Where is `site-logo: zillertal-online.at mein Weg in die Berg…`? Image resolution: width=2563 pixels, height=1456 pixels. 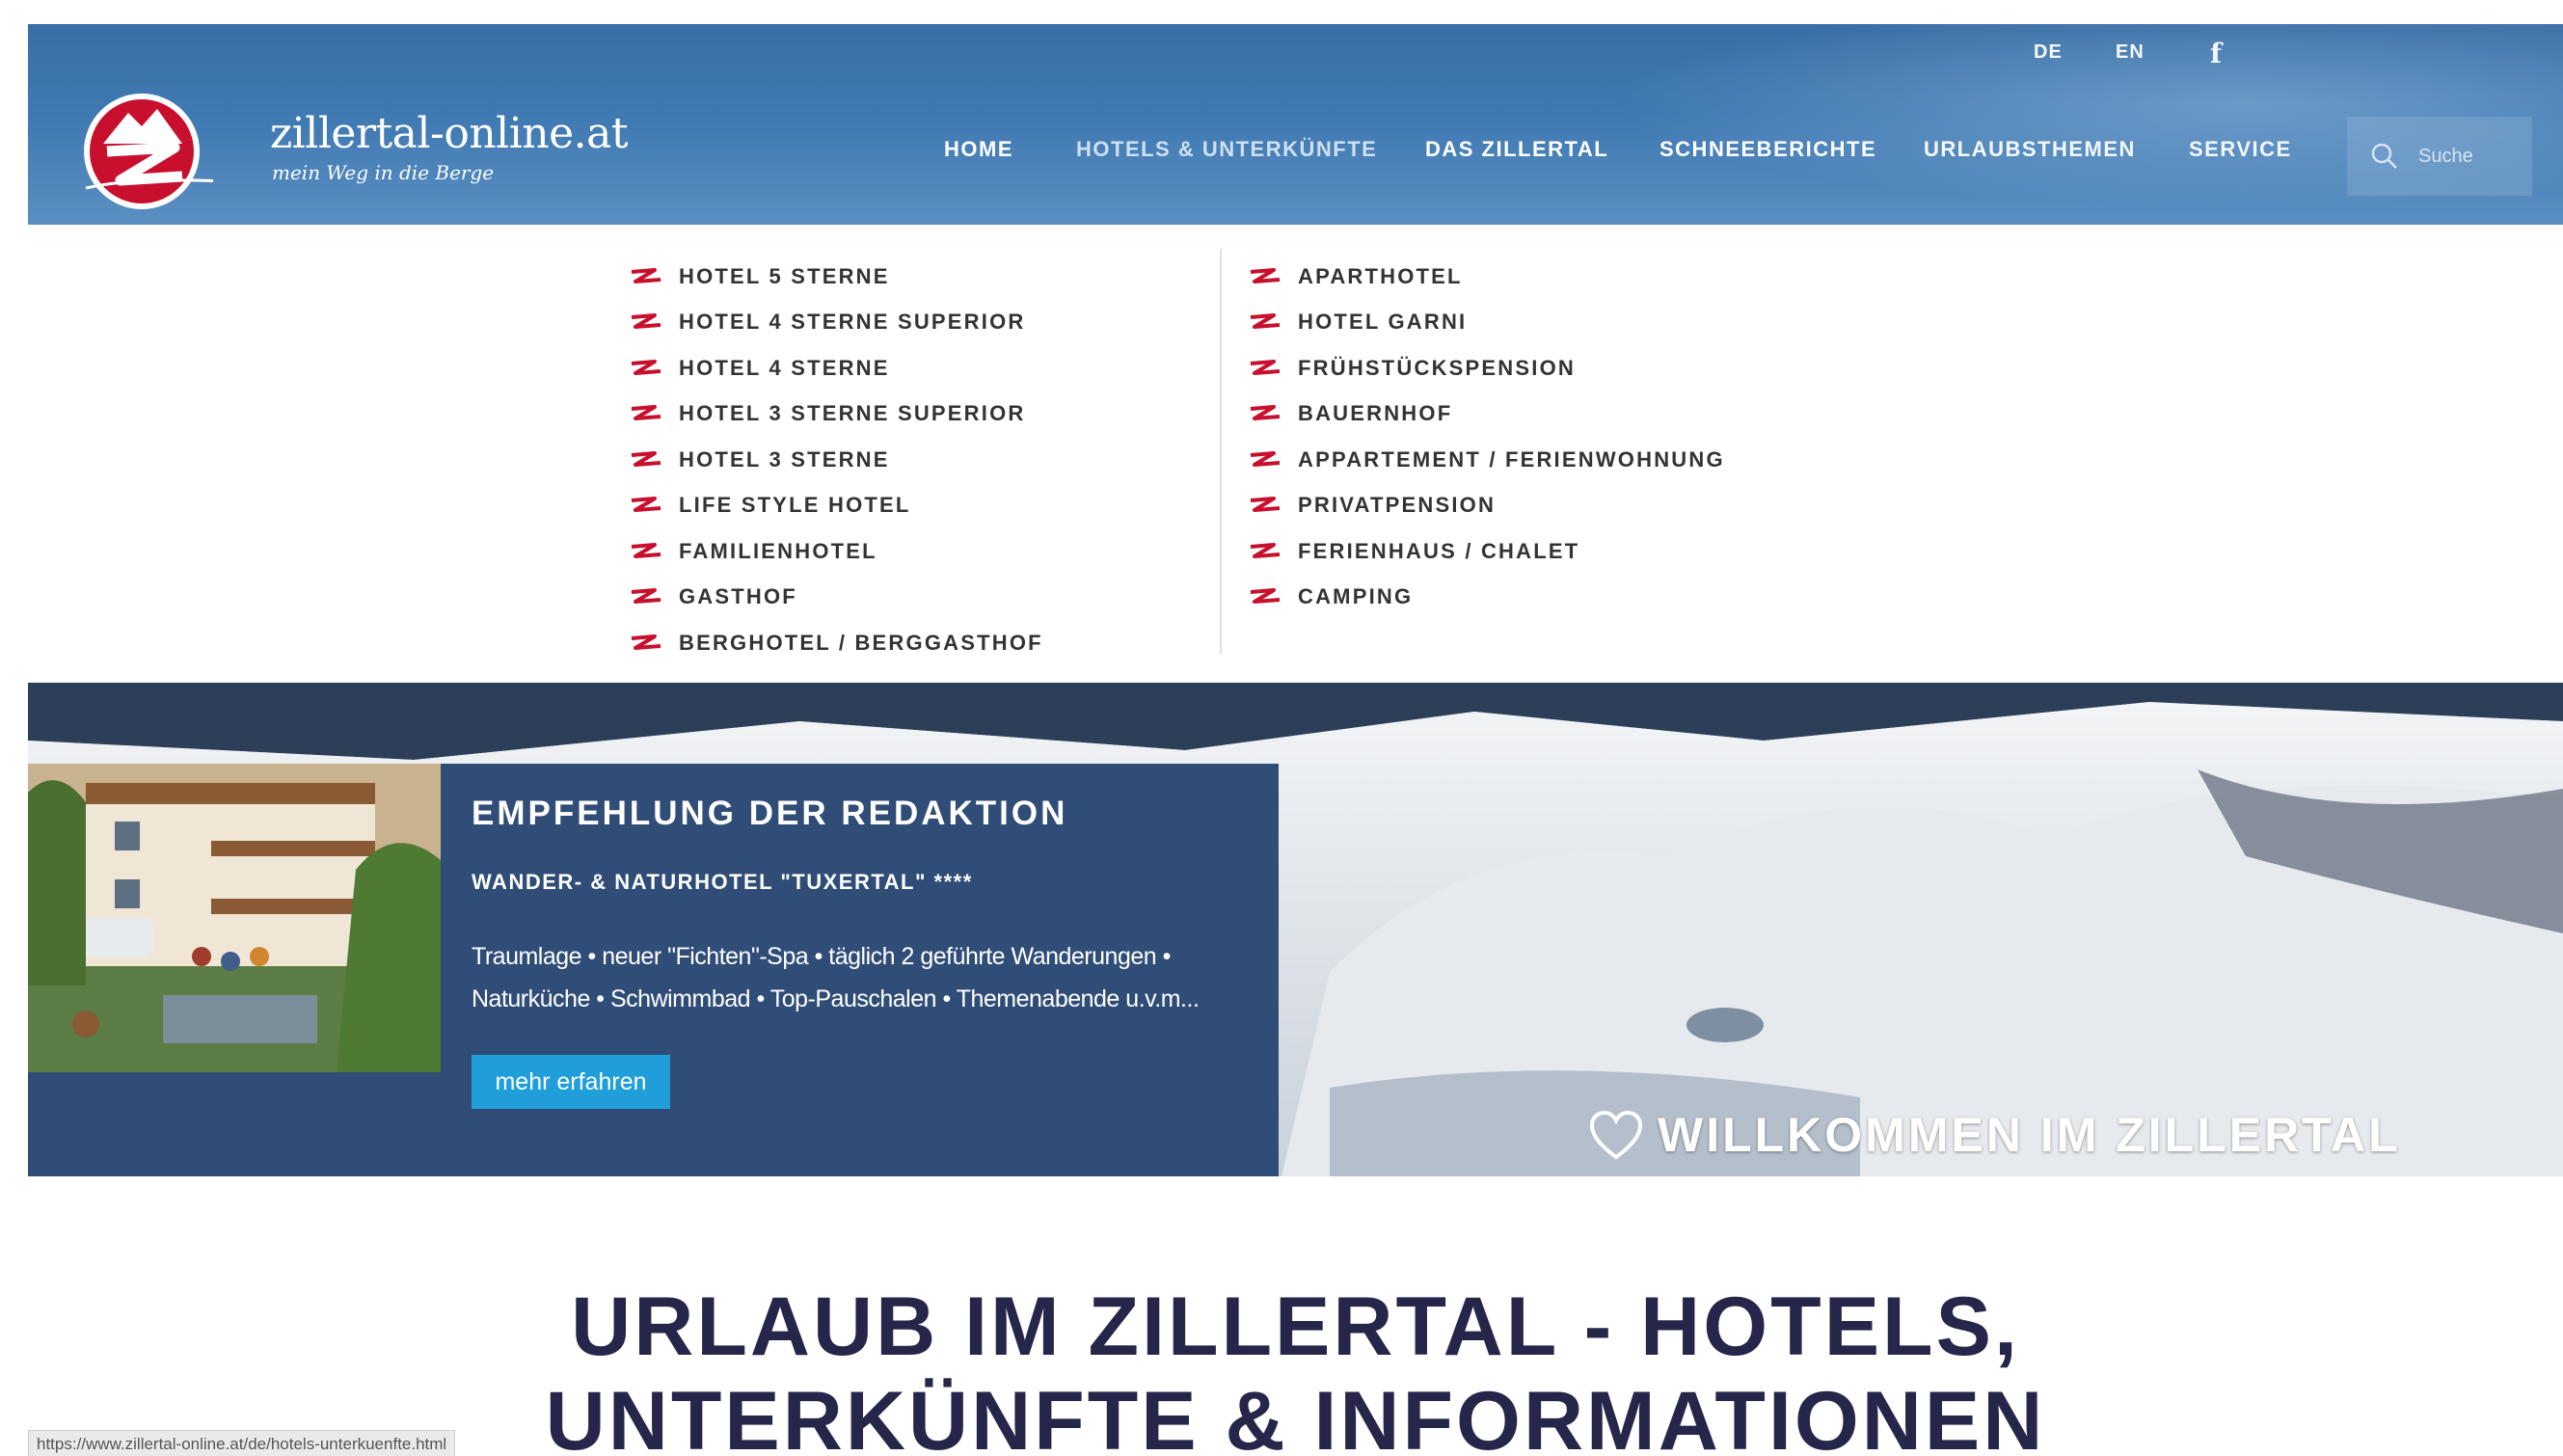
site-logo: zillertal-online.at mein Weg in die Berg… is located at coordinates (356, 154).